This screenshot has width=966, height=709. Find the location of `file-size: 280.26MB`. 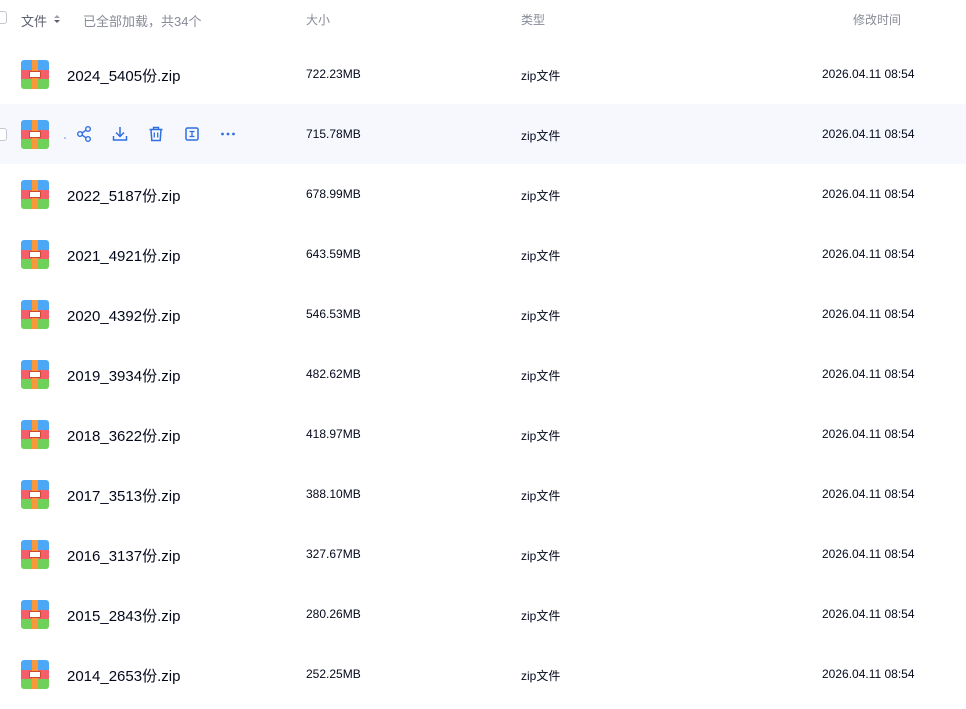

file-size: 280.26MB is located at coordinates (333, 614).